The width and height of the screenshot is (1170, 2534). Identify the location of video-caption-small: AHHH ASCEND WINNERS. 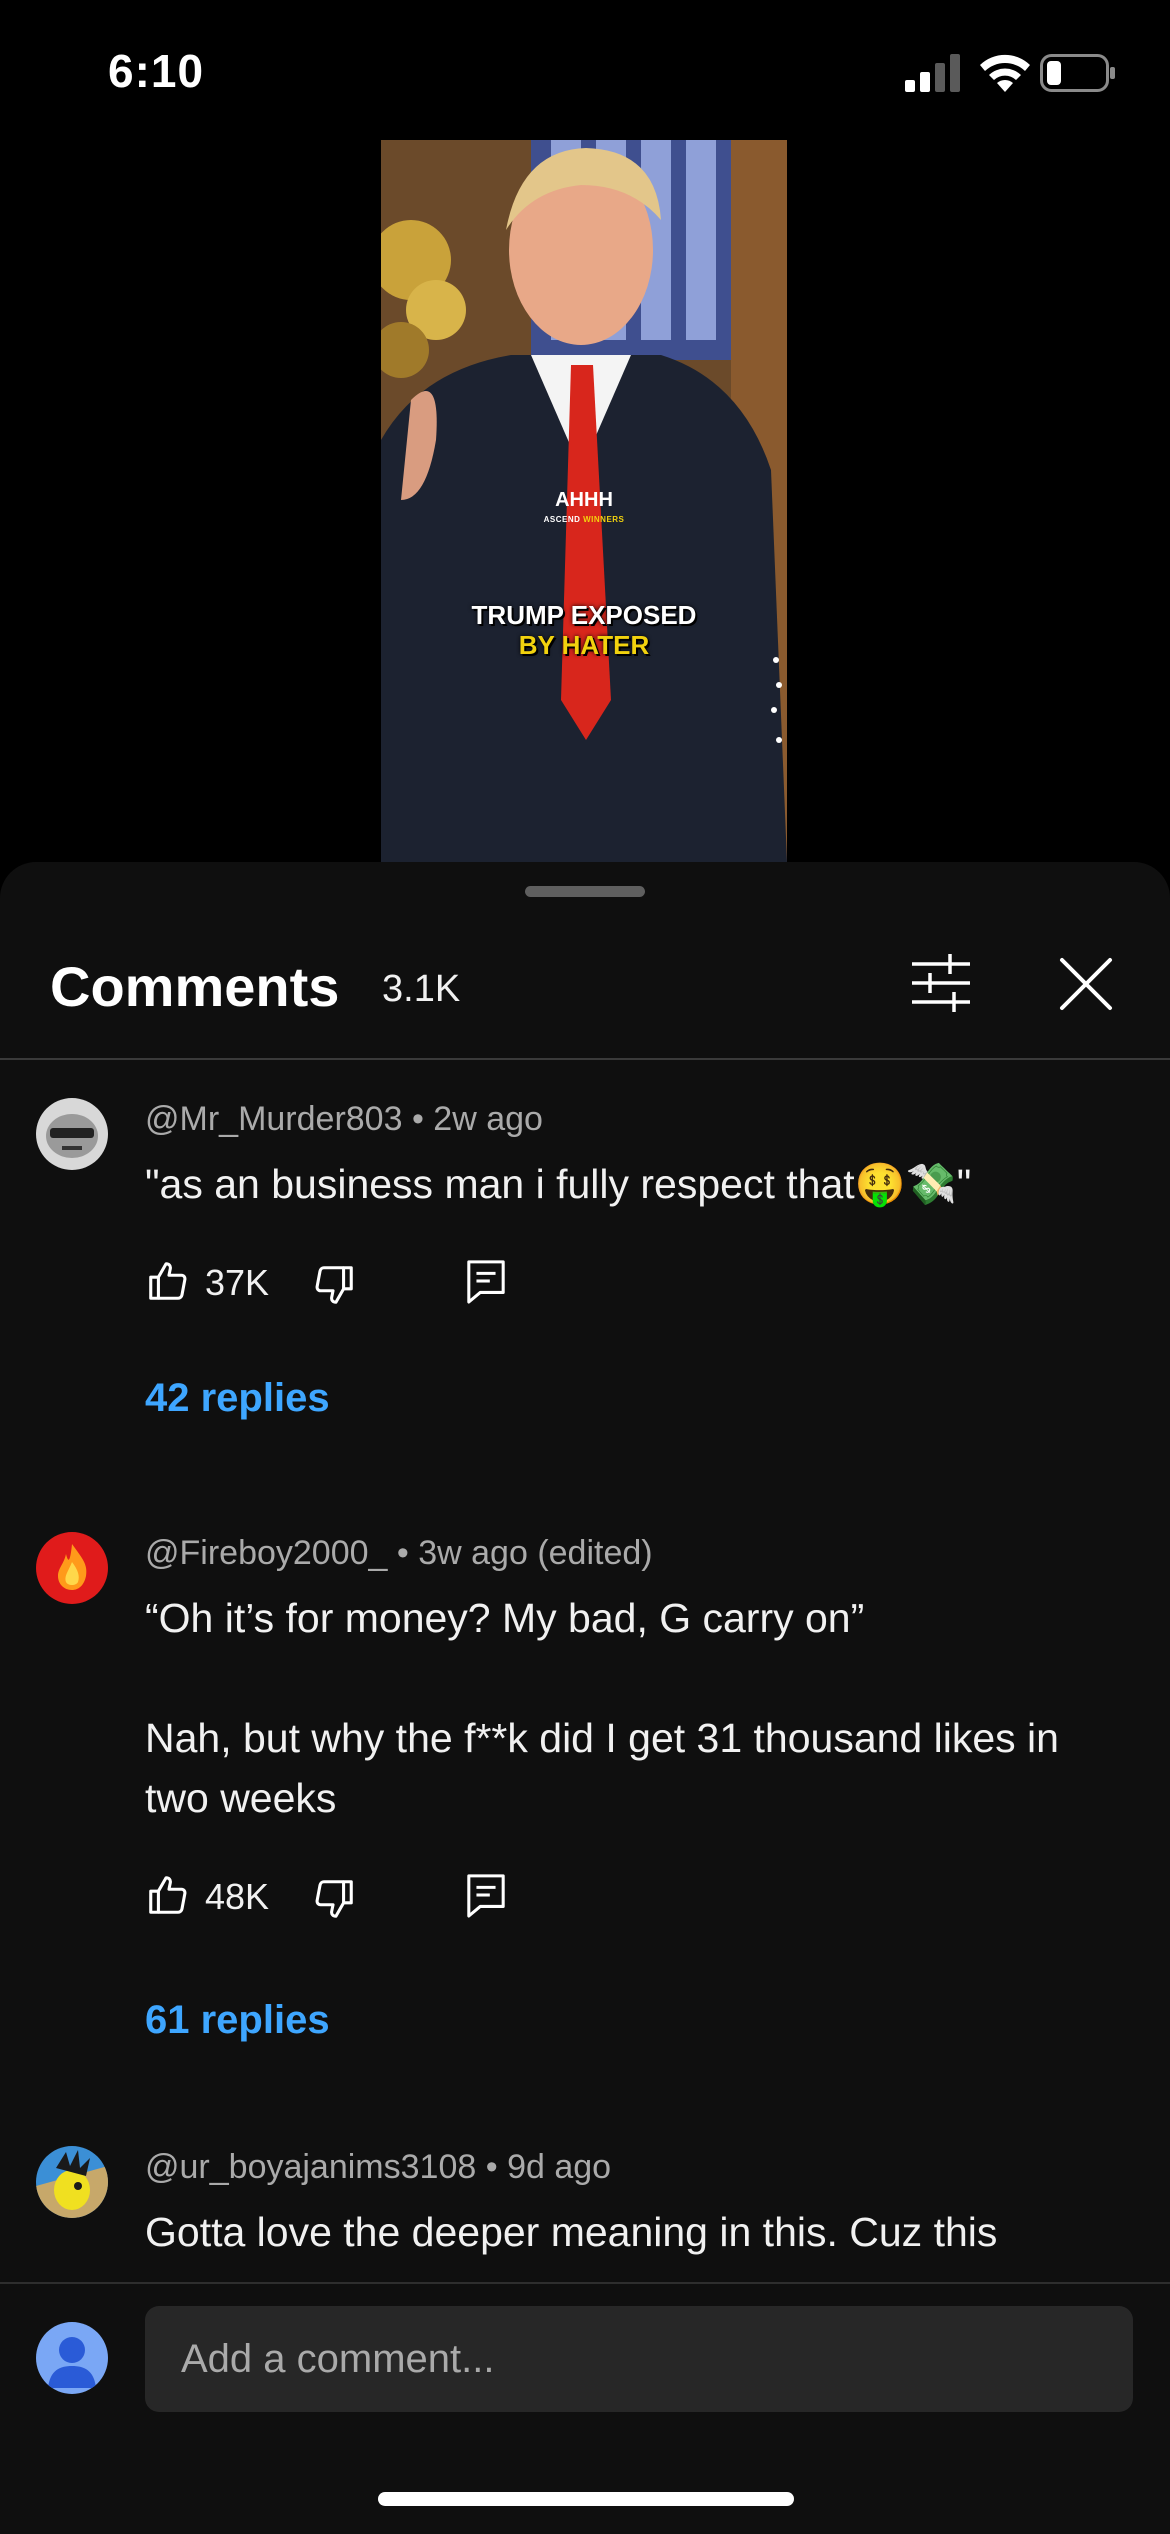
(584, 506).